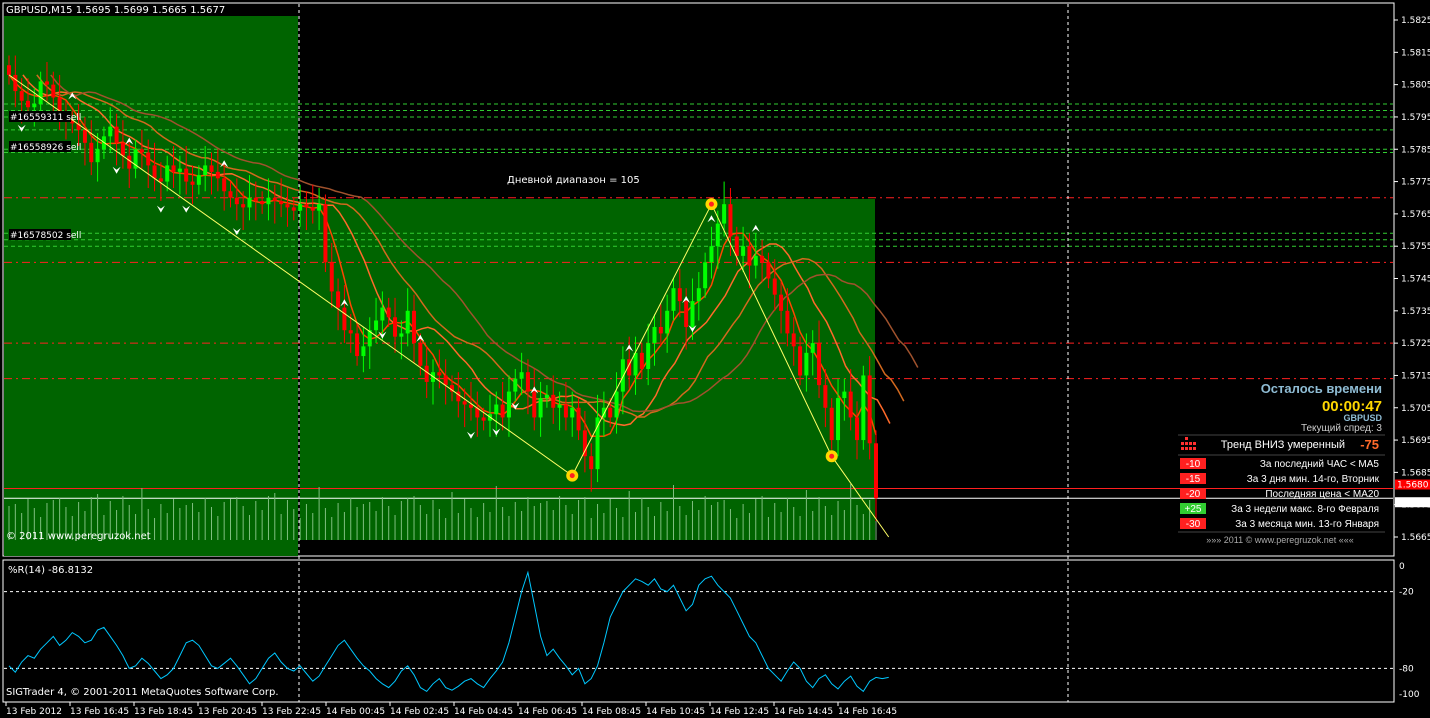  Describe the element at coordinates (1322, 494) in the screenshot. I see `score-row-text: Последняя цена < MA20` at that location.